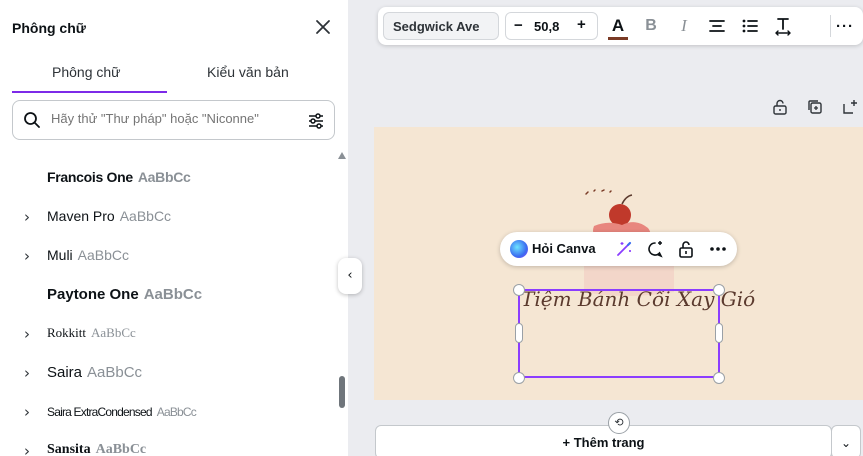 This screenshot has width=863, height=456. What do you see at coordinates (718, 249) in the screenshot?
I see `more-dots-icon` at bounding box center [718, 249].